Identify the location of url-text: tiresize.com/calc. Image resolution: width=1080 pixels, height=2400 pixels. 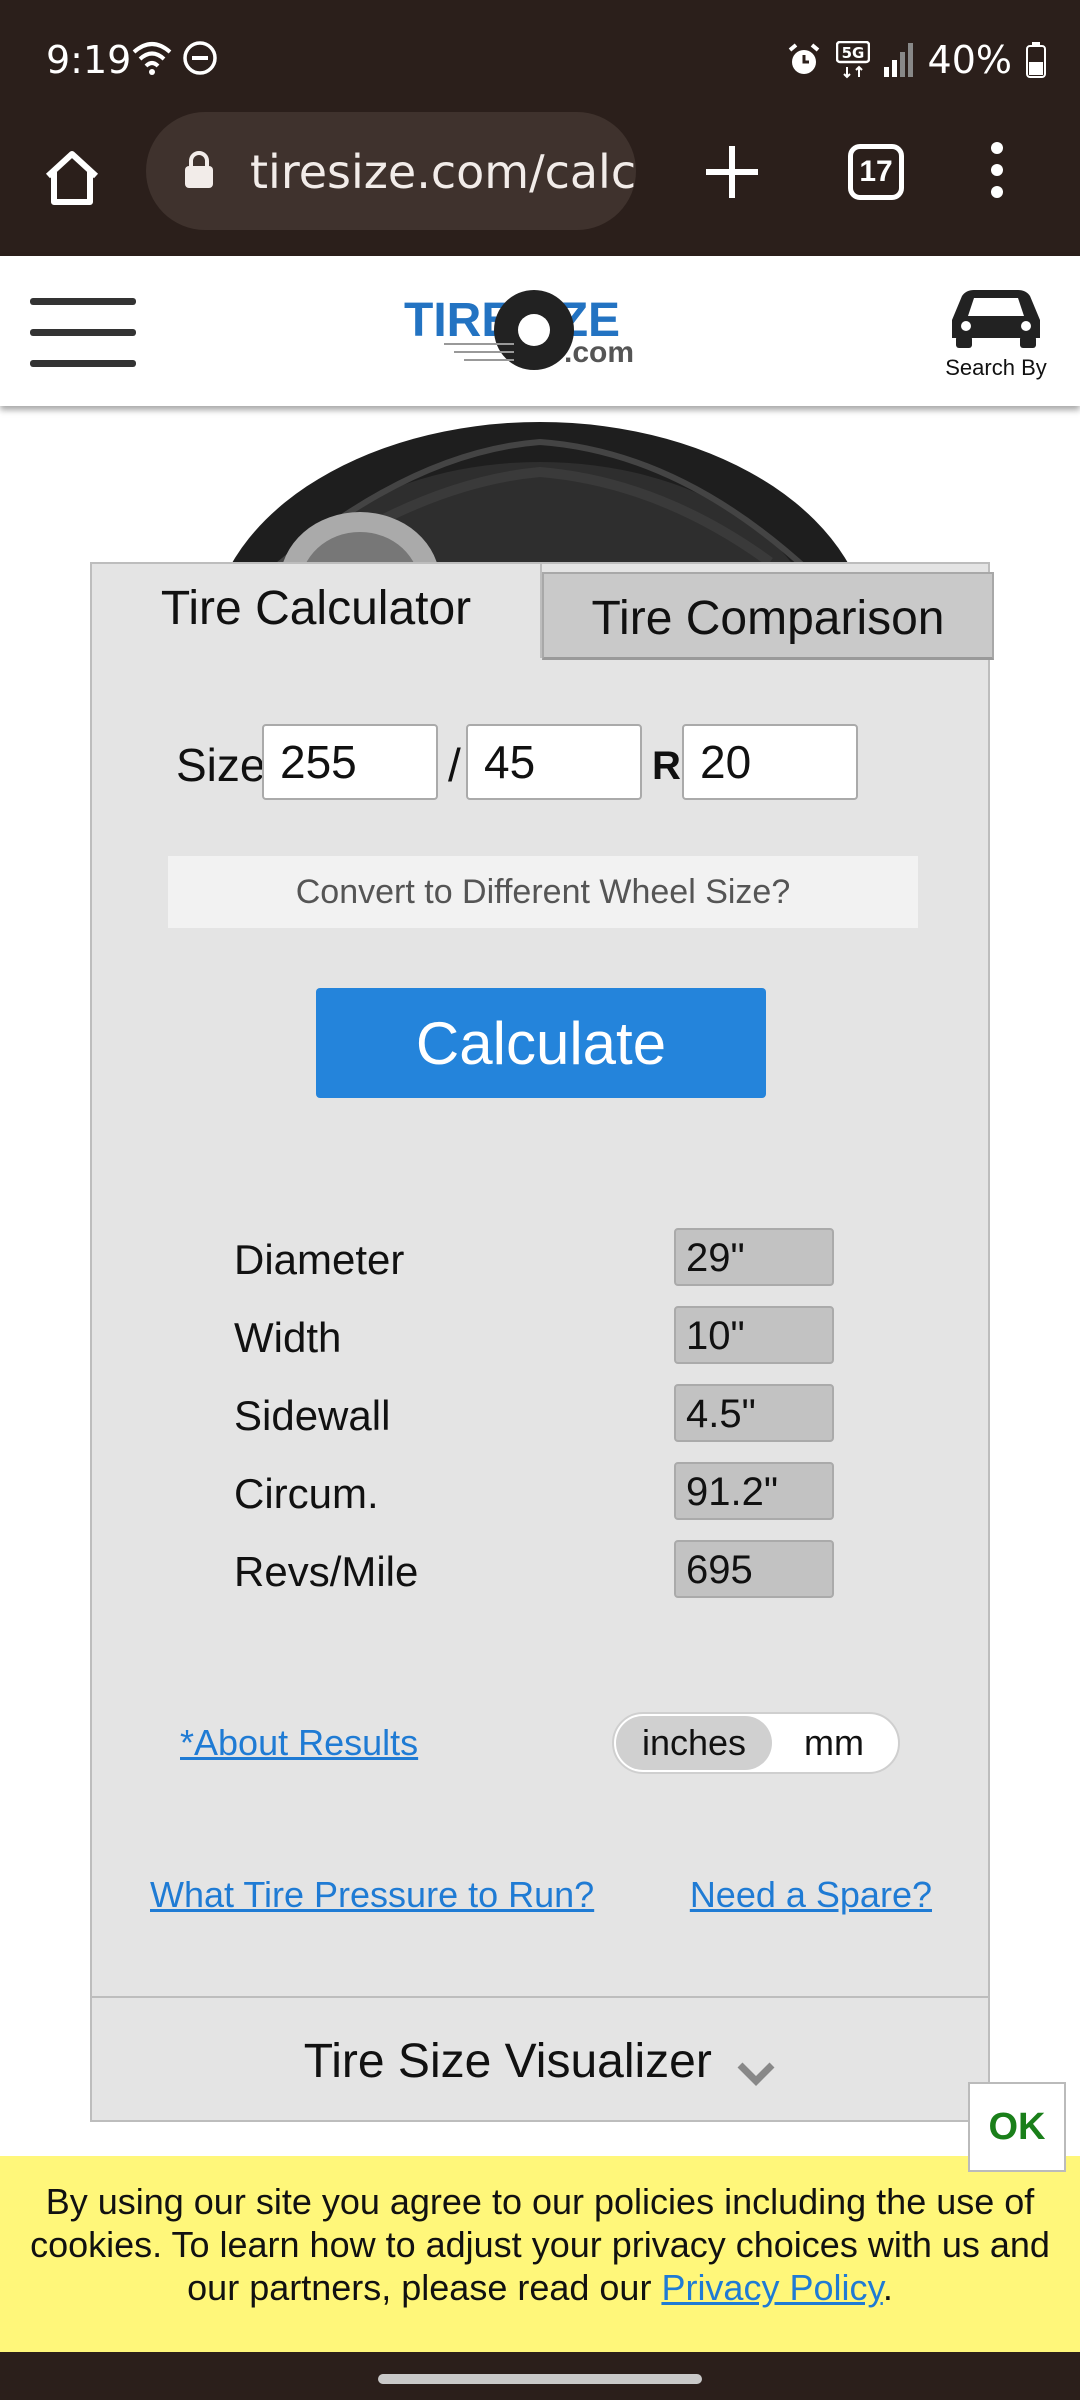
(443, 172).